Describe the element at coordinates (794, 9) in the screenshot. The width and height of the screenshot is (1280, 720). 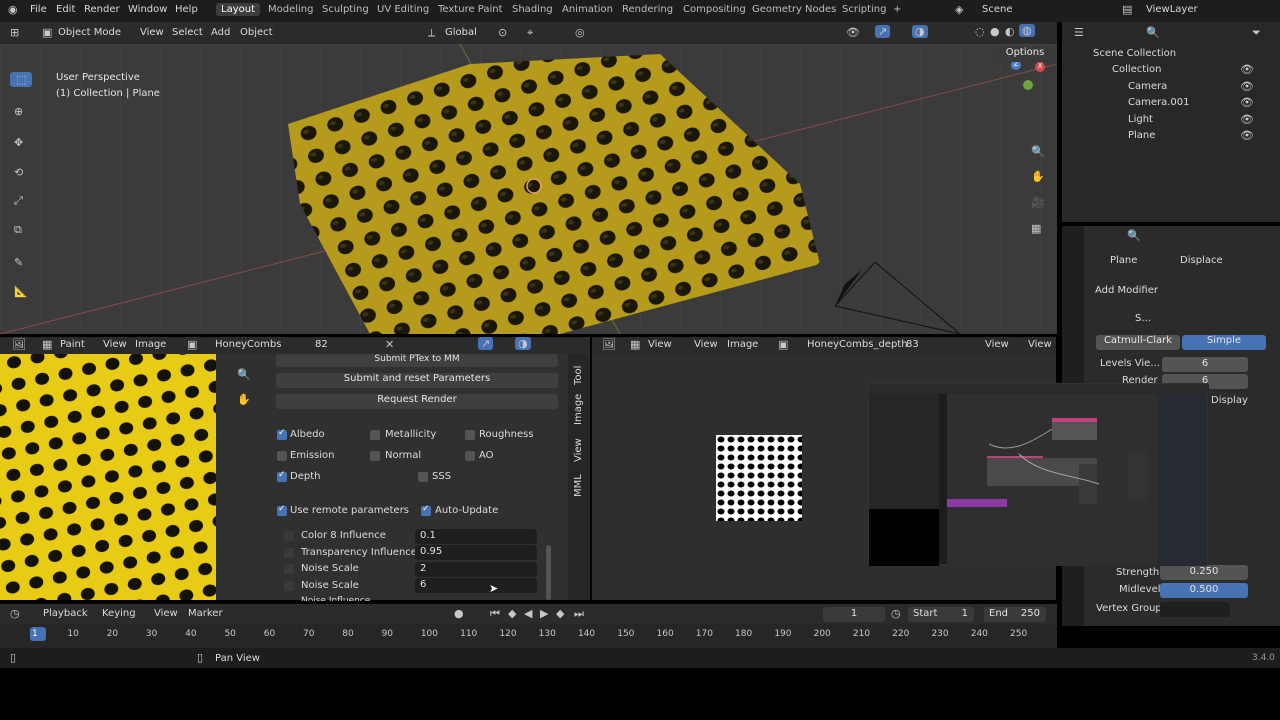
I see `tab-geometry-nodes: Geometry Nodes` at that location.